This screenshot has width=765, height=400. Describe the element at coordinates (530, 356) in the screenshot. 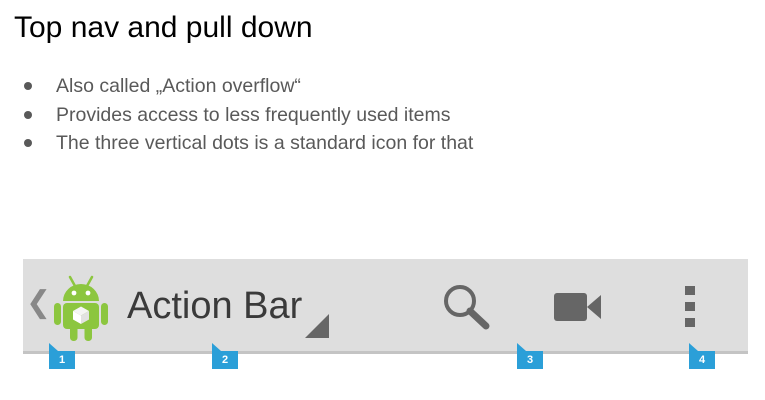

I see `callout-badge-3: 3` at that location.